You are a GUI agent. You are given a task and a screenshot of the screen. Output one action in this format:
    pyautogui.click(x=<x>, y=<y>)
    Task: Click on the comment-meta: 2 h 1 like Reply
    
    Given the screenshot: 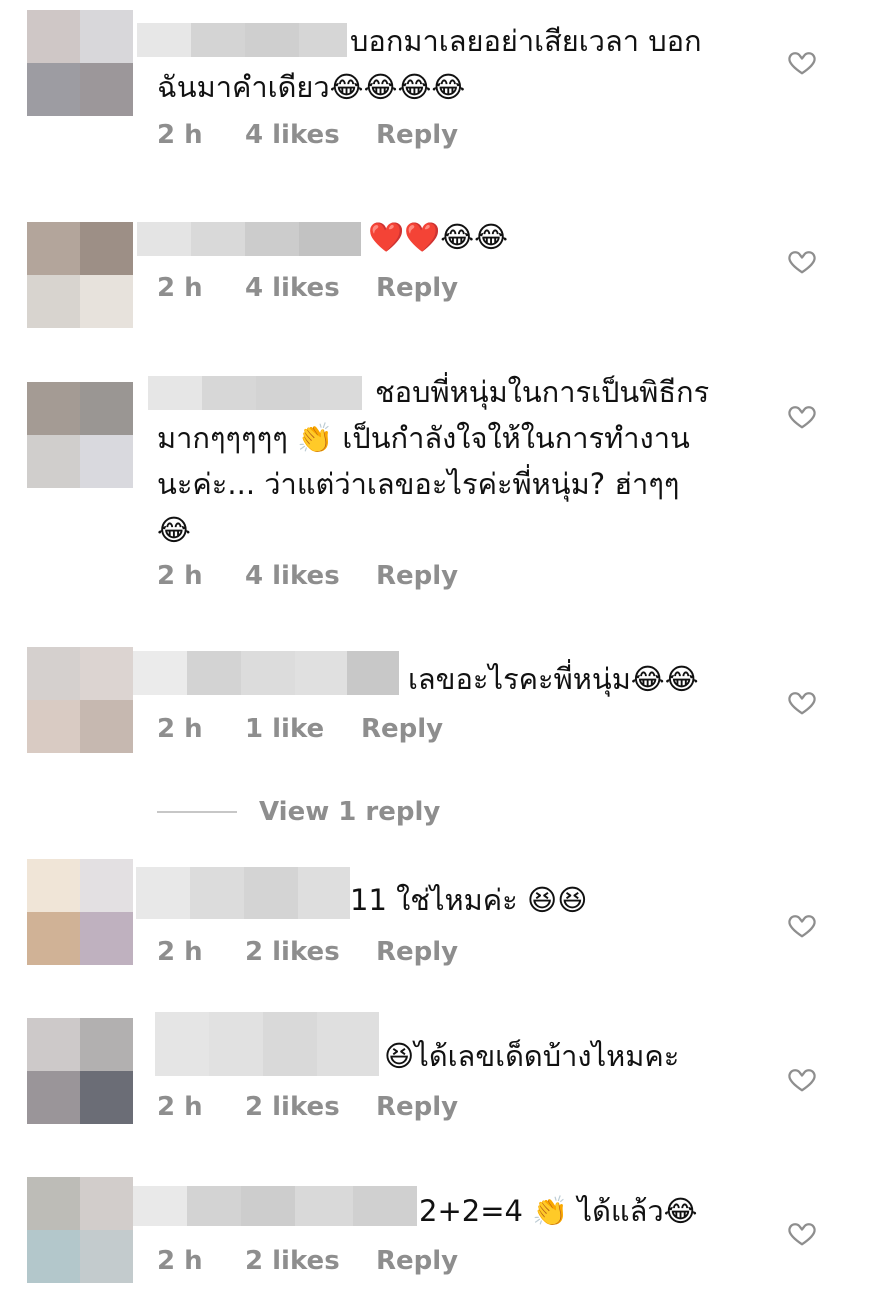 What is the action you would take?
    pyautogui.click(x=300, y=729)
    